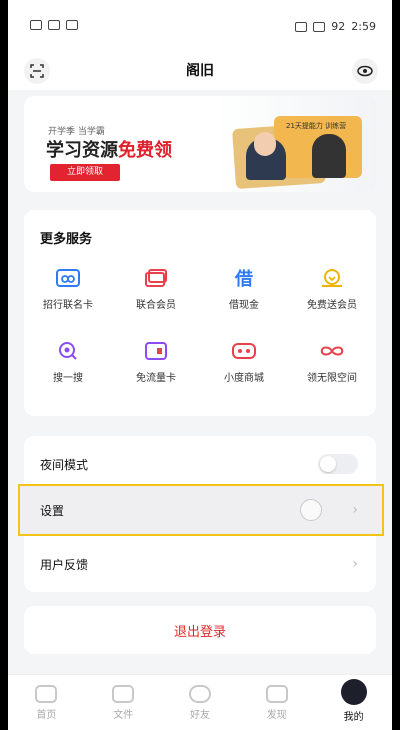  What do you see at coordinates (123, 715) in the screenshot?
I see `tab-label: 文件` at bounding box center [123, 715].